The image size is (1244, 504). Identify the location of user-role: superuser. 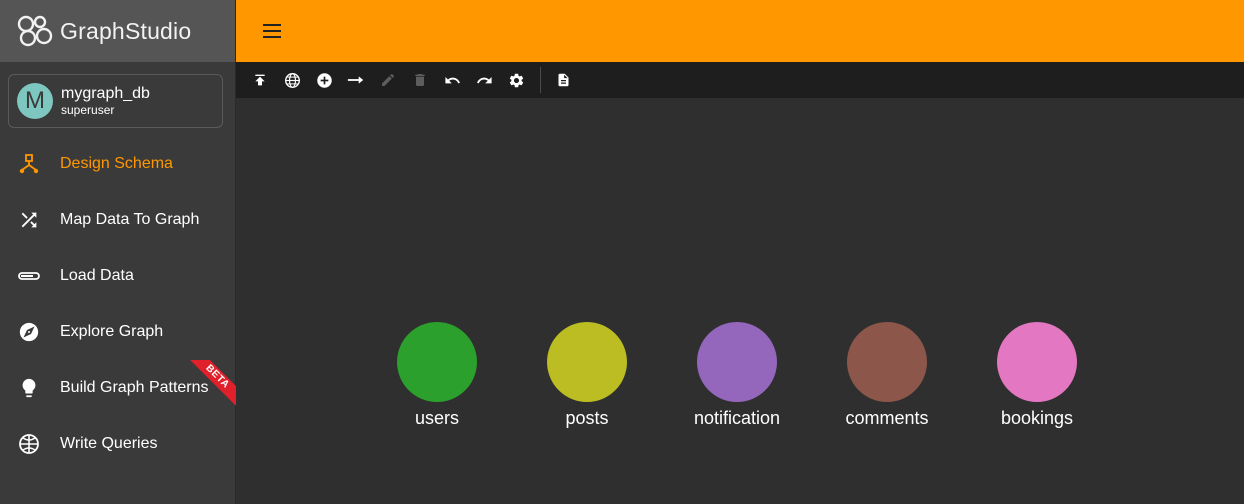
(88, 110).